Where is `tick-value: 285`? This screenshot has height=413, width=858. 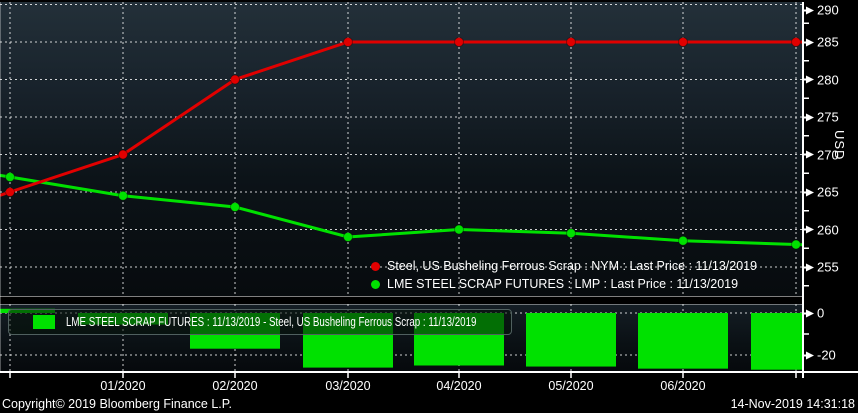 tick-value: 285 is located at coordinates (828, 42).